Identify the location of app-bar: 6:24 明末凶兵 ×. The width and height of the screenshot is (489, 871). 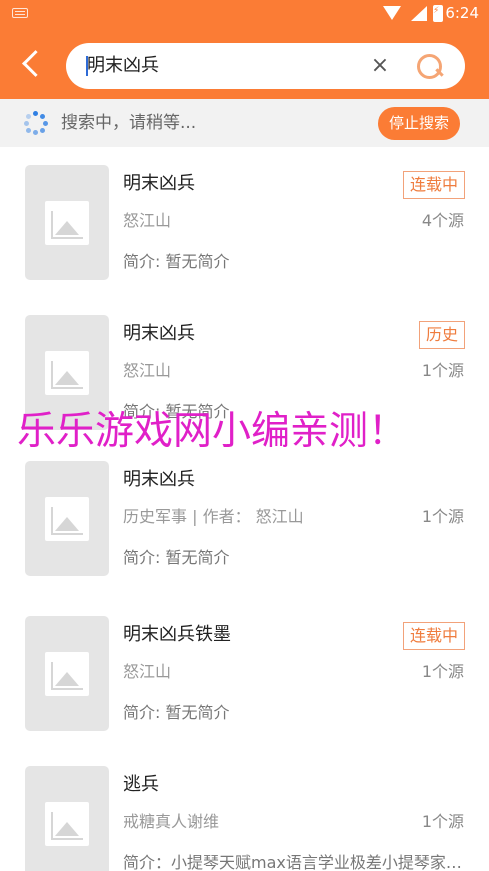
(244, 49).